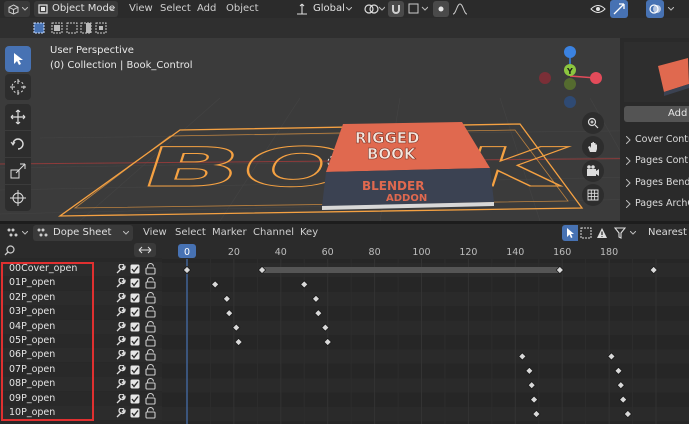 This screenshot has height=424, width=689. I want to click on eye-icon, so click(598, 9).